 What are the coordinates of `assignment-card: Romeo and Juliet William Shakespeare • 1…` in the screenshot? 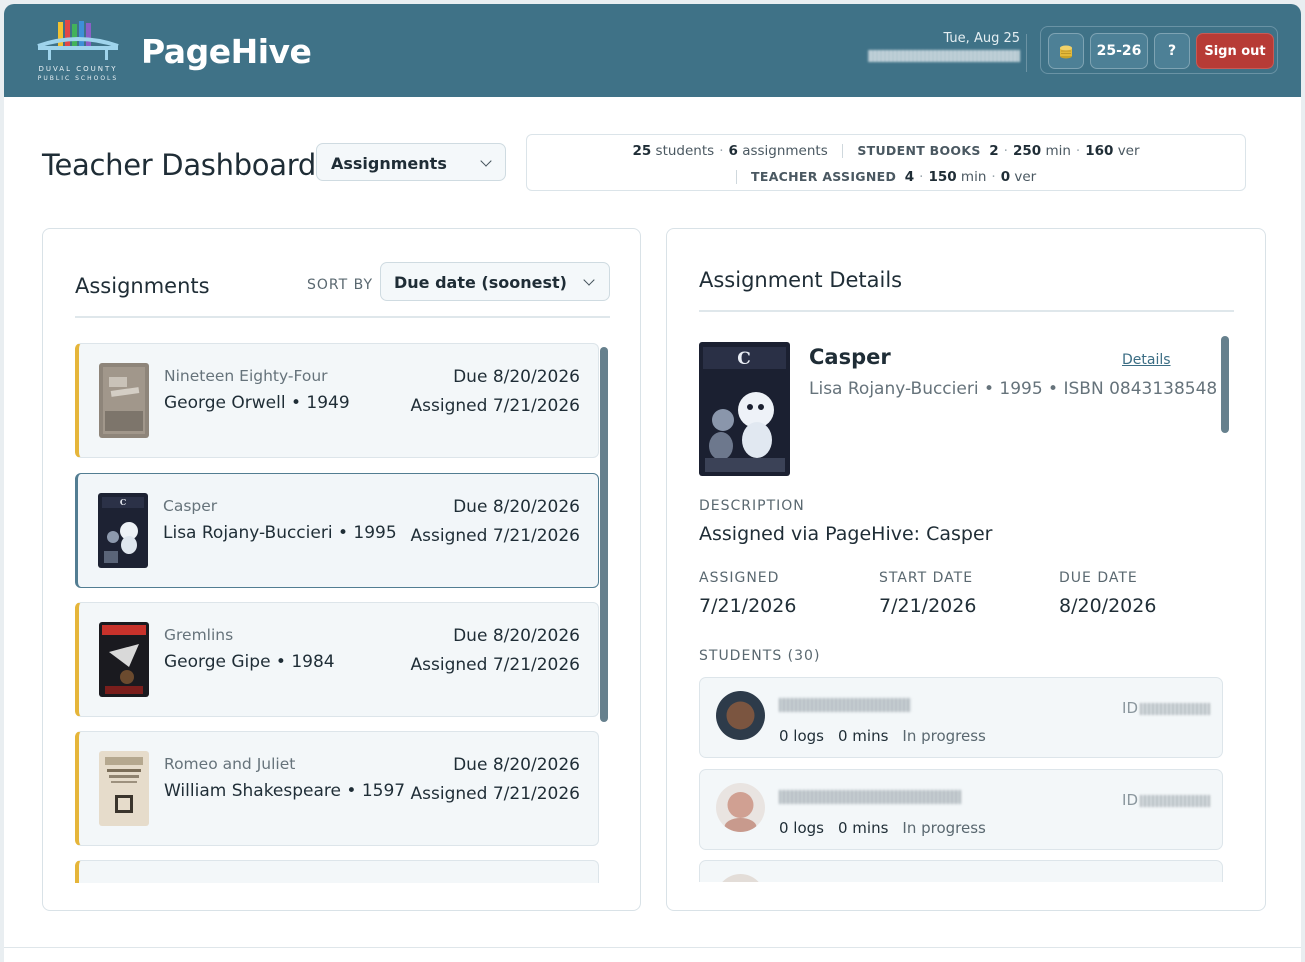 It's located at (337, 788).